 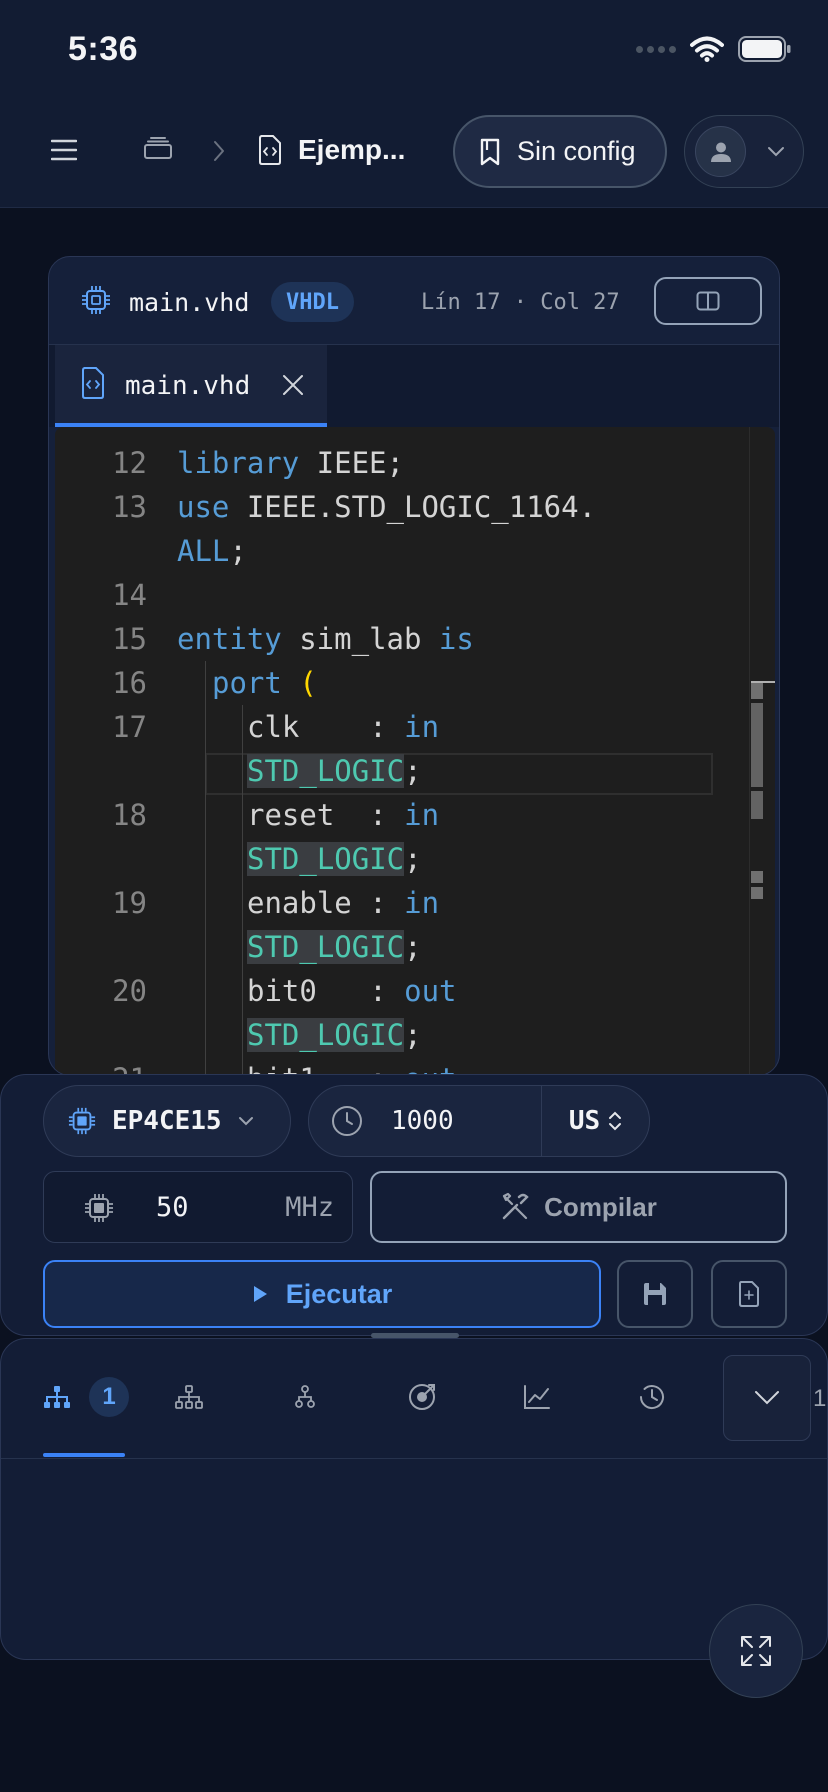 What do you see at coordinates (652, 1397) in the screenshot?
I see `tab-history` at bounding box center [652, 1397].